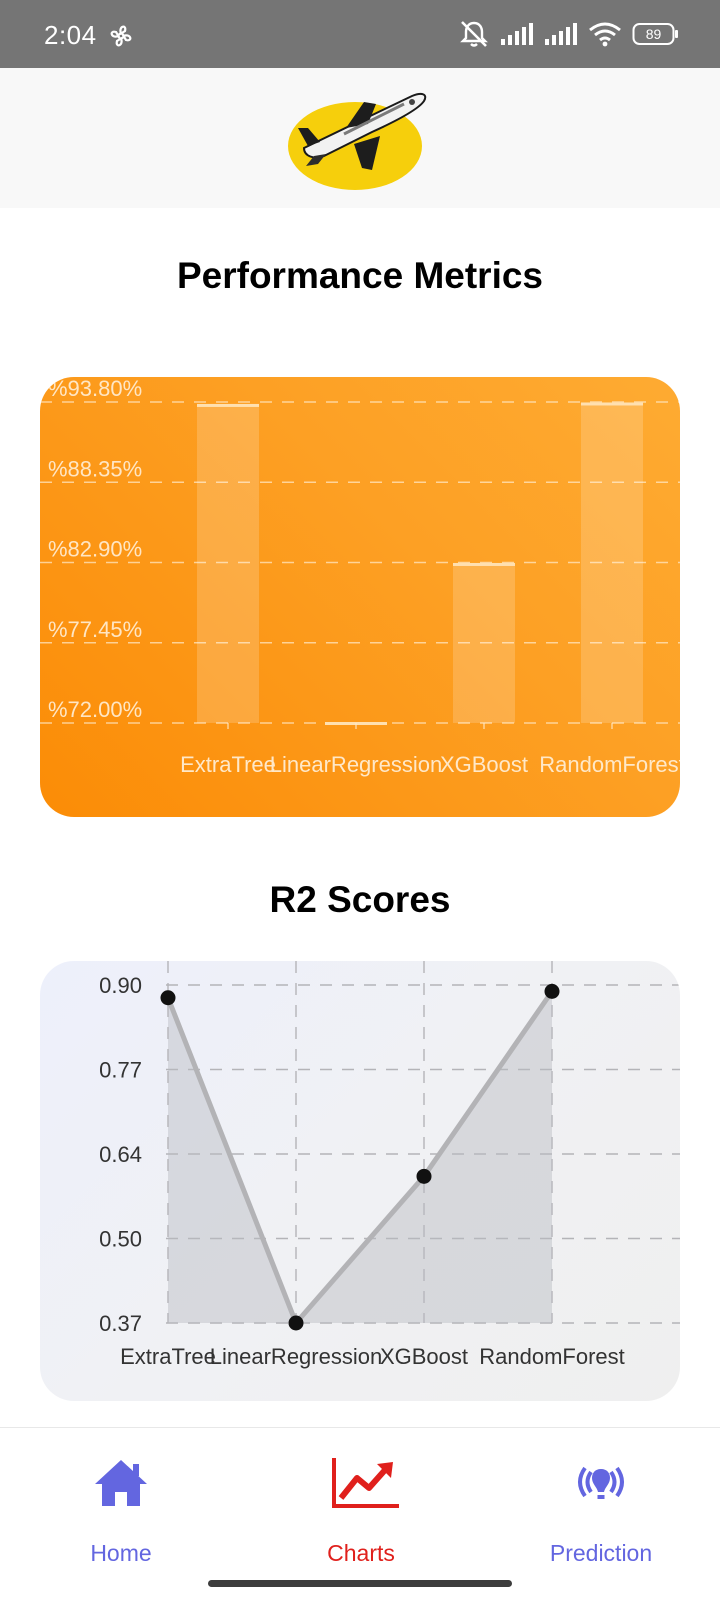 This screenshot has height=1600, width=720. I want to click on y-tick-label: %93.80%, so click(95, 389).